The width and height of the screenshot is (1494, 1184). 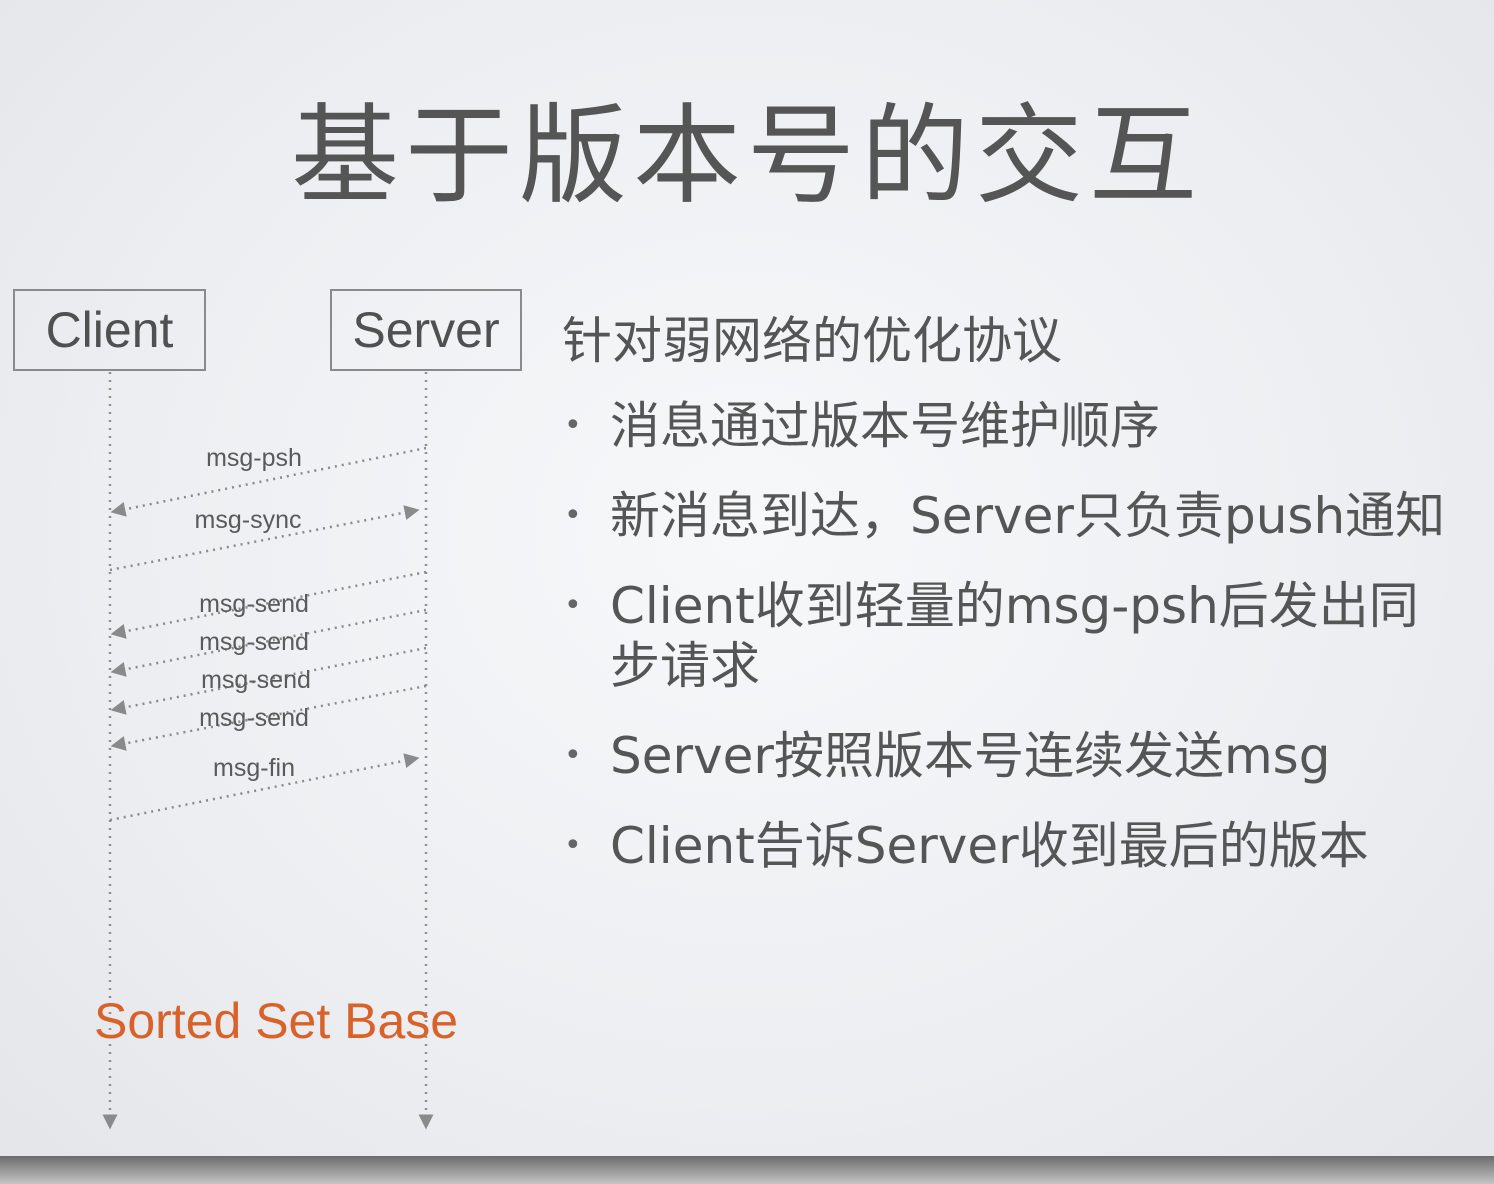 What do you see at coordinates (276, 1021) in the screenshot?
I see `sorted-set-base-label: Sorted Set Base` at bounding box center [276, 1021].